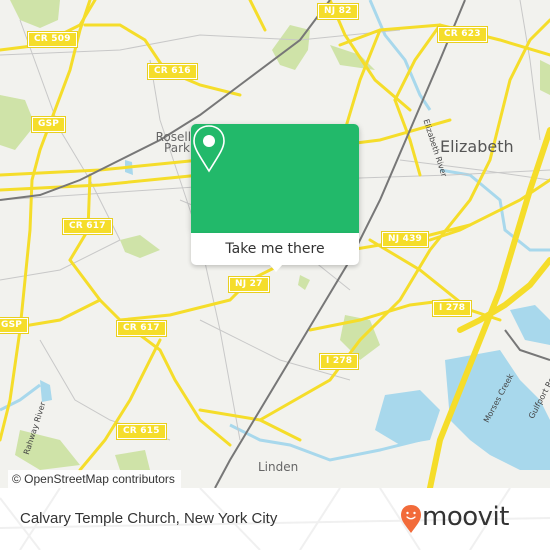 This screenshot has width=550, height=550. What do you see at coordinates (275, 249) in the screenshot?
I see `take-me-there-button: Take me there` at bounding box center [275, 249].